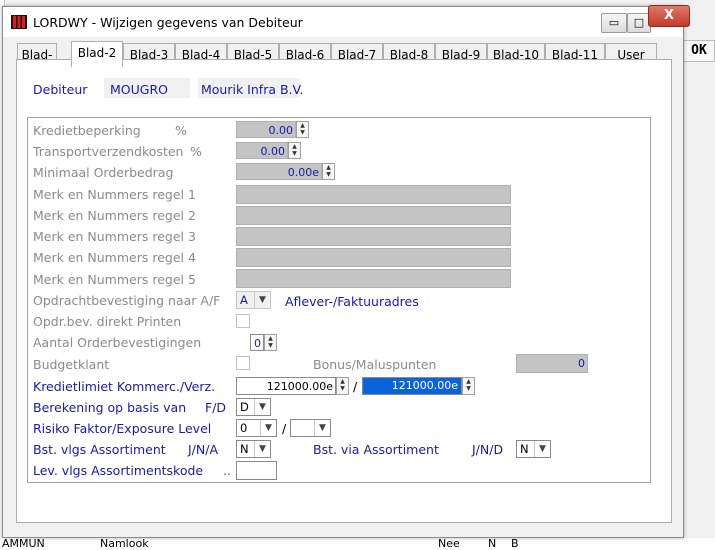 Image resolution: width=715 pixels, height=550 pixels. Describe the element at coordinates (114, 236) in the screenshot. I see `merk3-label: Merk en Nummers regel 3` at that location.